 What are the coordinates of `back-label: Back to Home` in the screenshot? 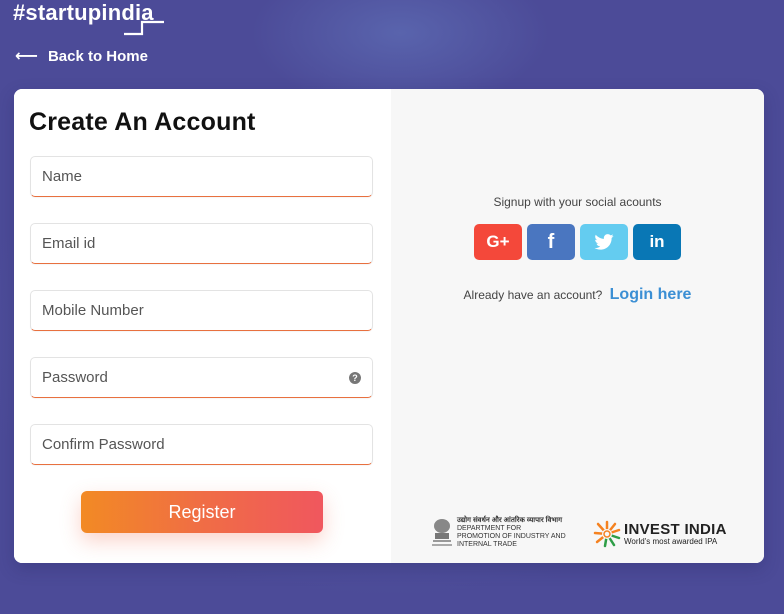 It's located at (97, 56).